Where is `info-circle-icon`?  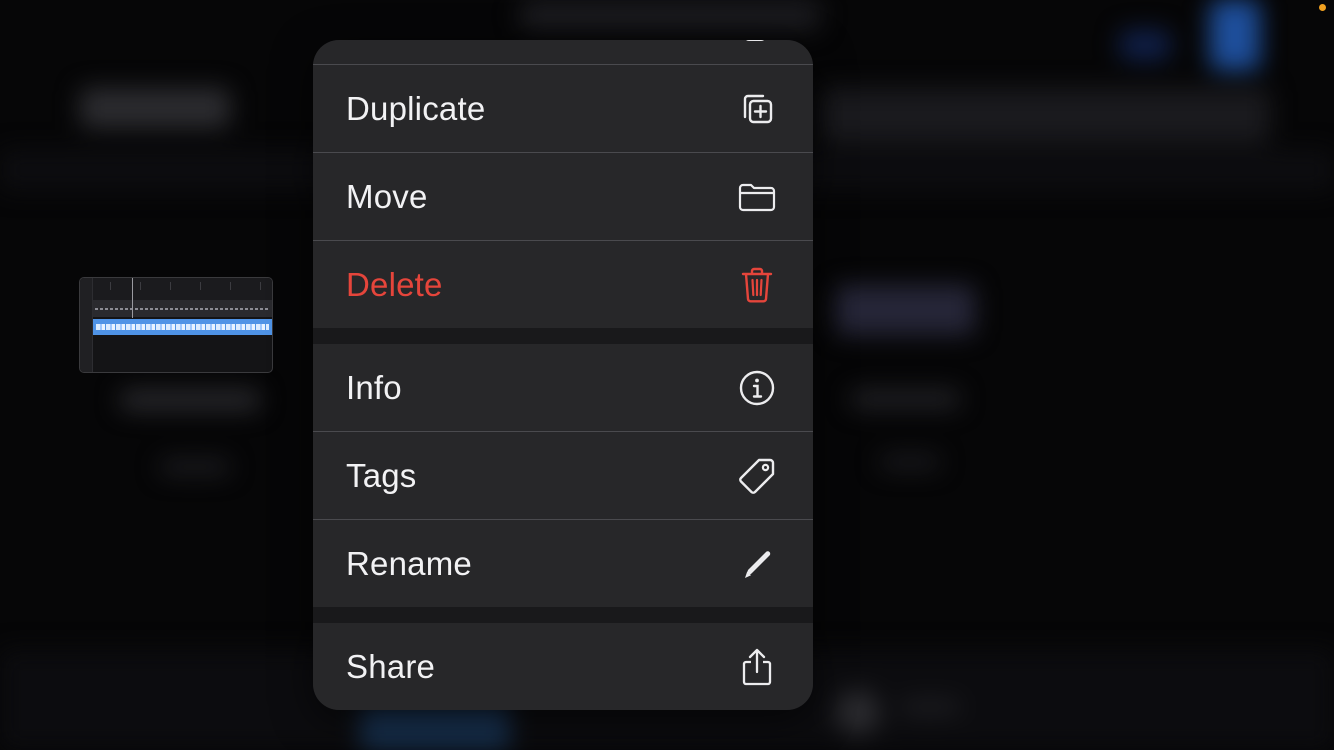 info-circle-icon is located at coordinates (757, 388).